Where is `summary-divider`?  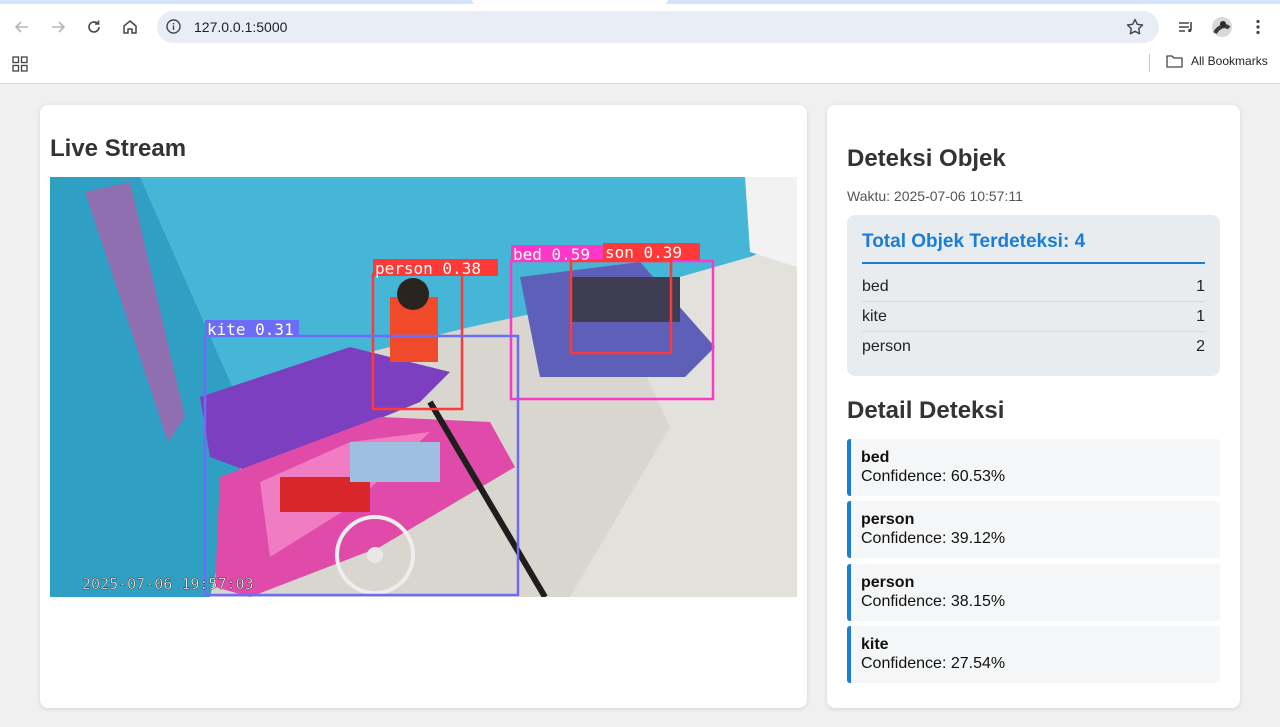 summary-divider is located at coordinates (1033, 263).